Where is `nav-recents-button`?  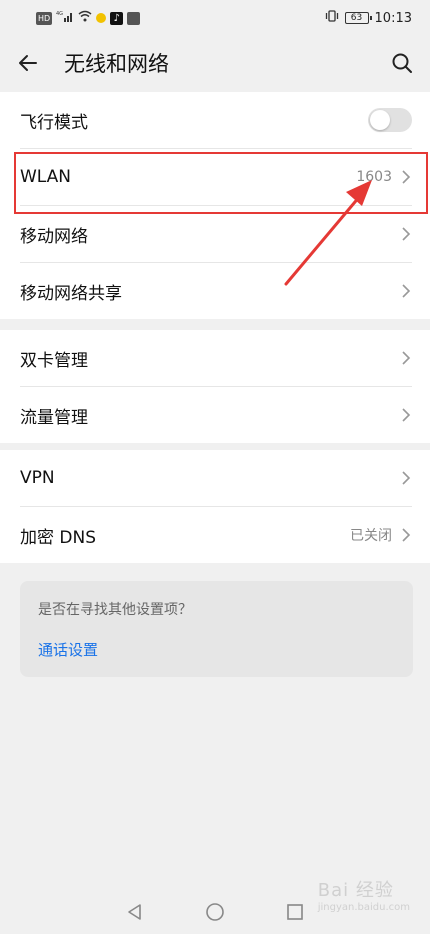 nav-recents-button is located at coordinates (295, 912).